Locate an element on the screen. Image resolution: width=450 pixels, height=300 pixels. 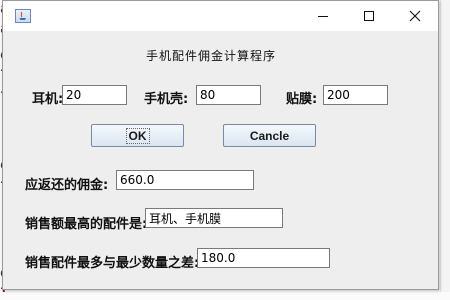
title-bar is located at coordinates (220, 16).